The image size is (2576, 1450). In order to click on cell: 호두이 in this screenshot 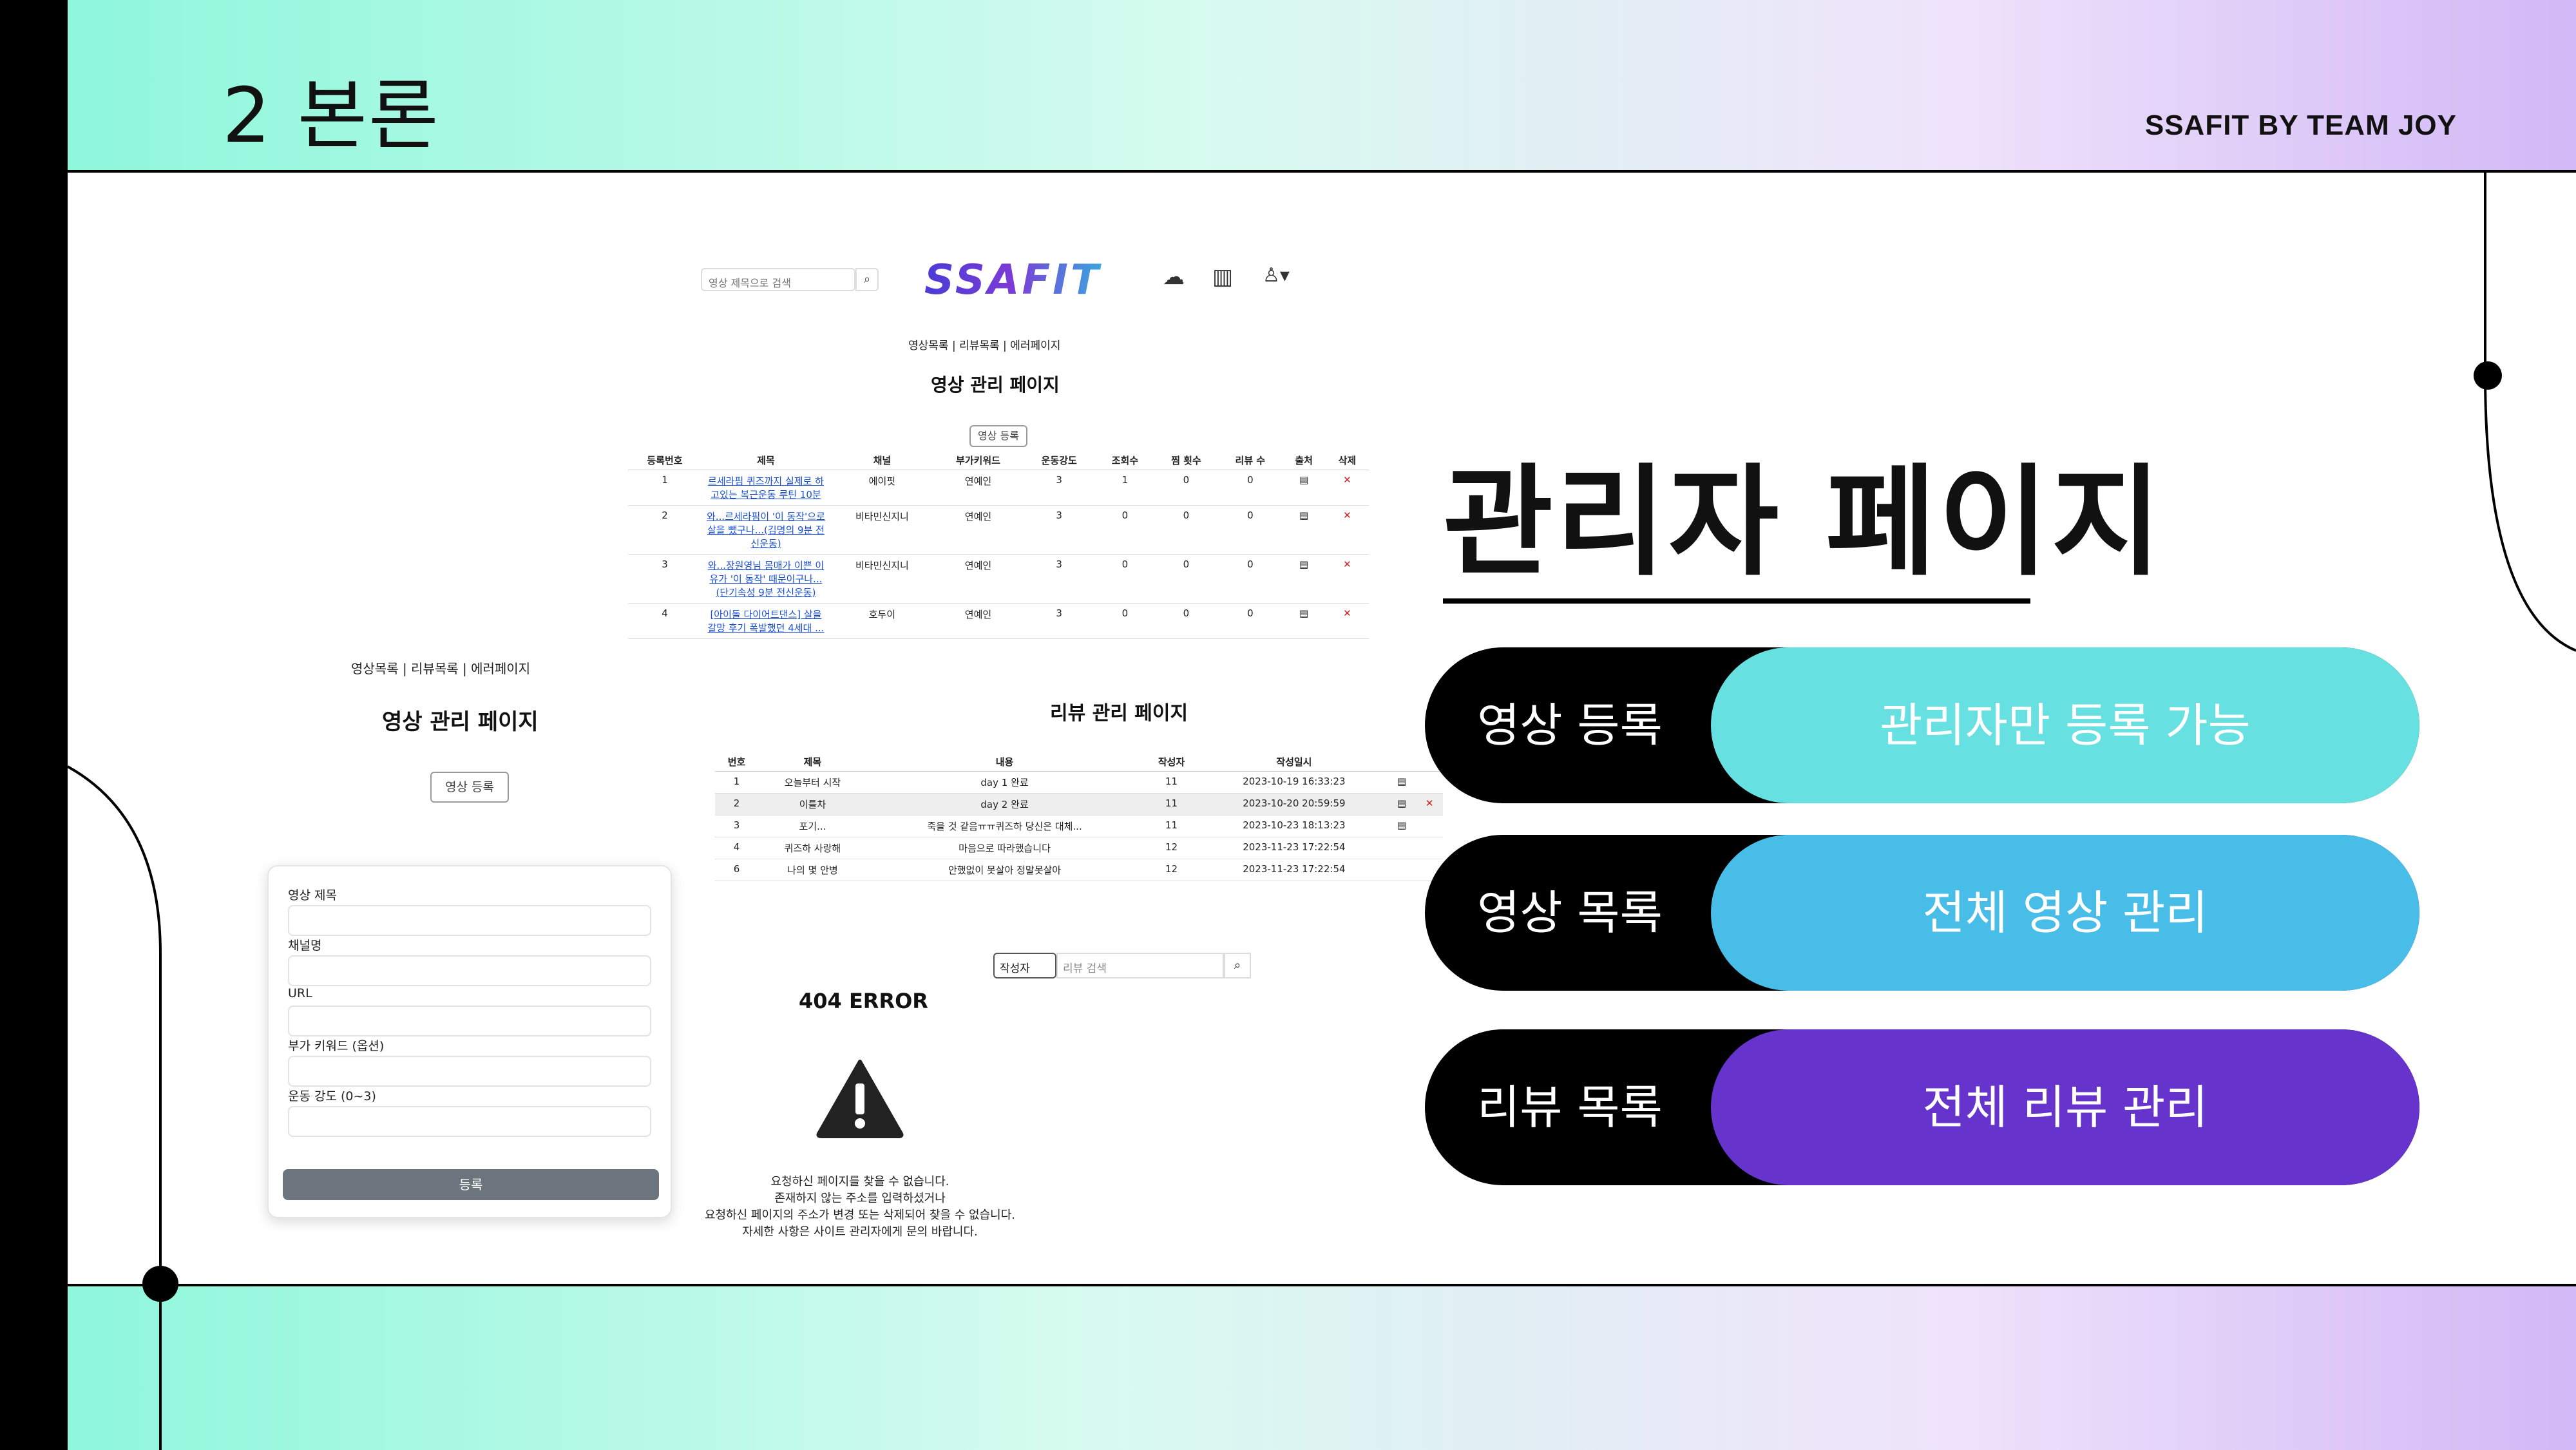, I will do `click(882, 621)`.